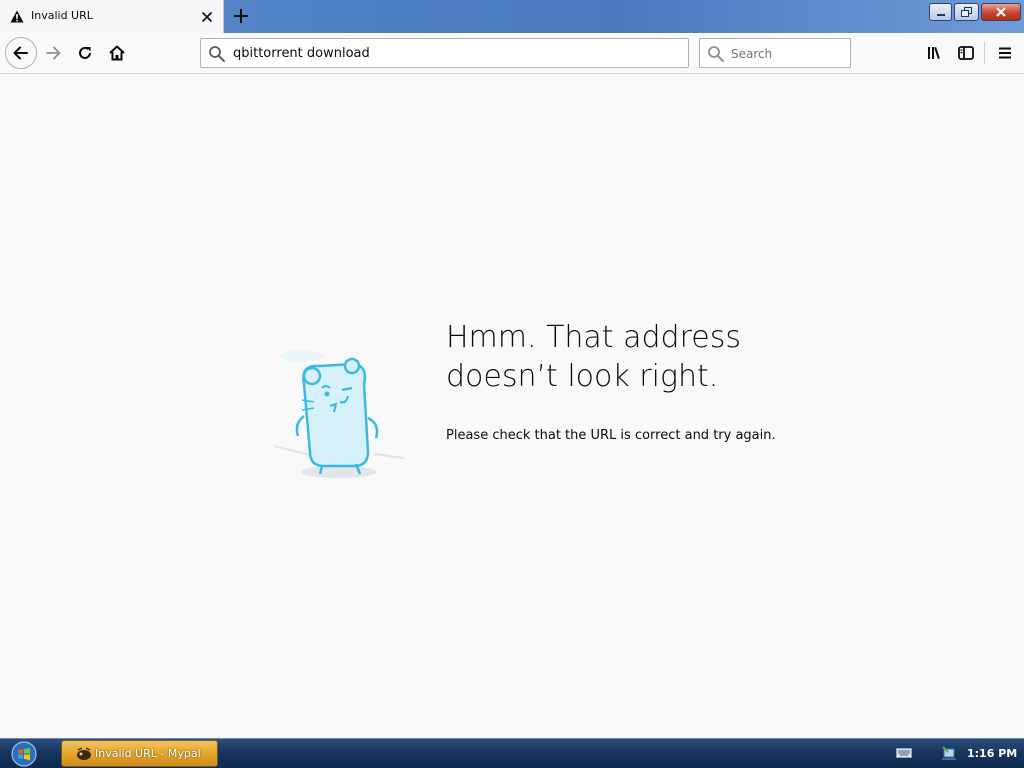  Describe the element at coordinates (112, 16) in the screenshot. I see `tab-invalid-url: Invalid URL` at that location.